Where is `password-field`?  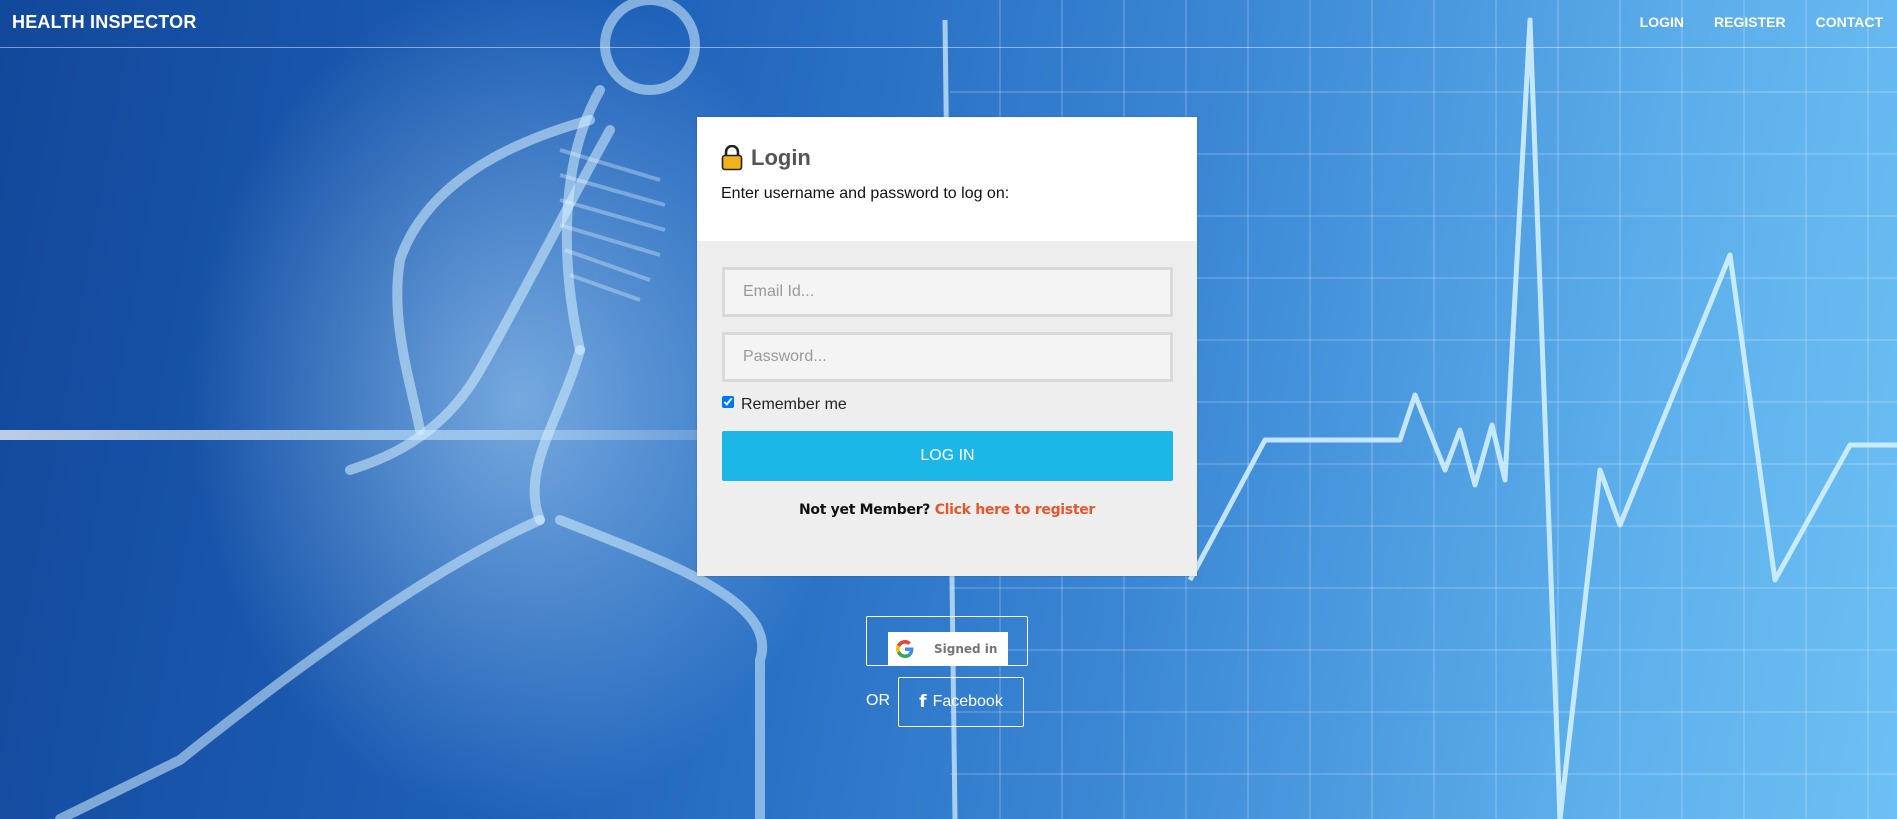
password-field is located at coordinates (947, 357).